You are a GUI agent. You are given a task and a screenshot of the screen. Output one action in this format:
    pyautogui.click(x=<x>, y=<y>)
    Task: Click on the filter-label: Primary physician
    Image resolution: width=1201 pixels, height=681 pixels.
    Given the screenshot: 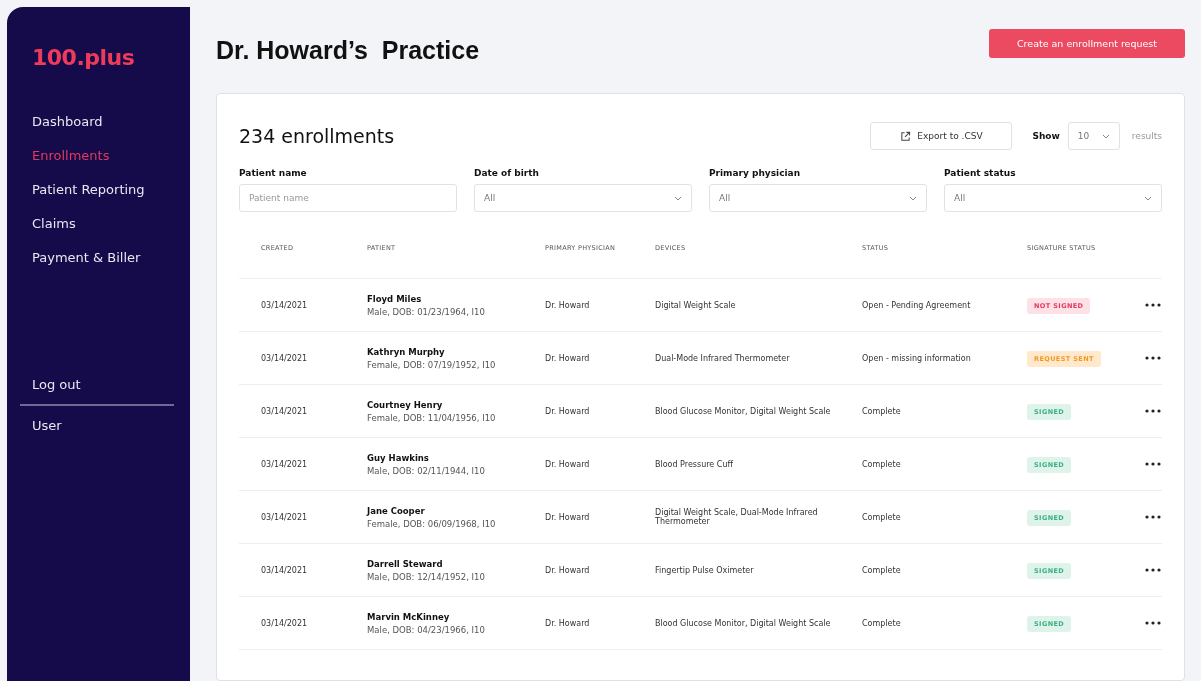 What is the action you would take?
    pyautogui.click(x=755, y=173)
    